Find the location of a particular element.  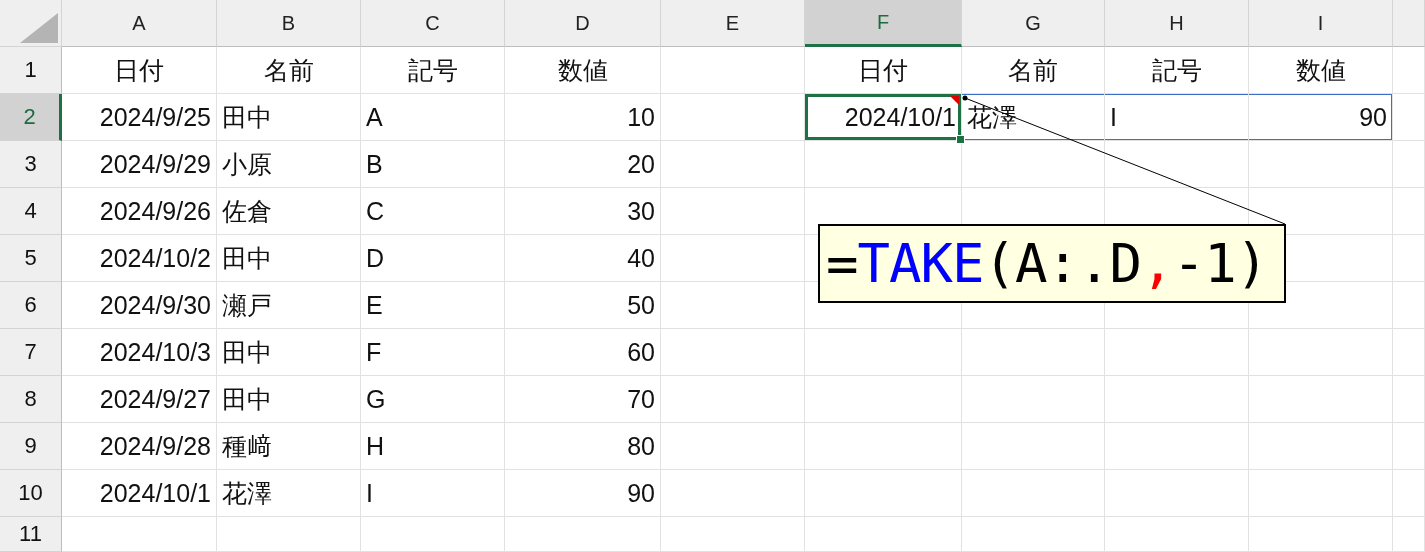

column-header: A is located at coordinates (139, 23).